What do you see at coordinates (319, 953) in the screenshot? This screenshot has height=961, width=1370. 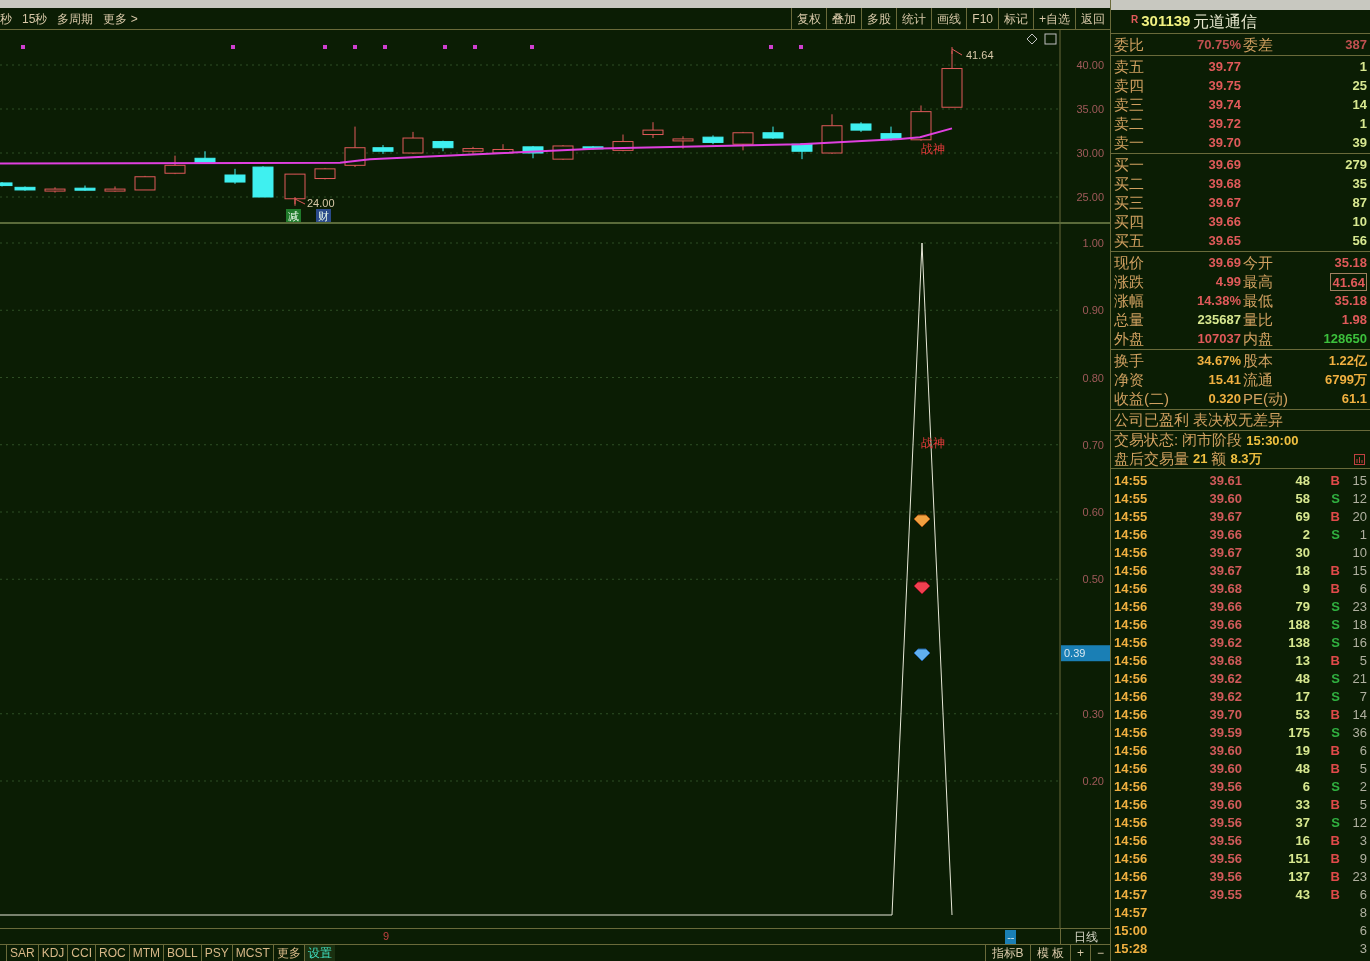 I see `indicator-tab: 设置` at bounding box center [319, 953].